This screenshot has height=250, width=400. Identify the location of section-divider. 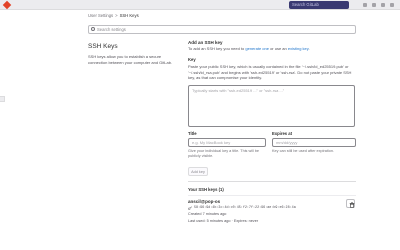
(272, 181).